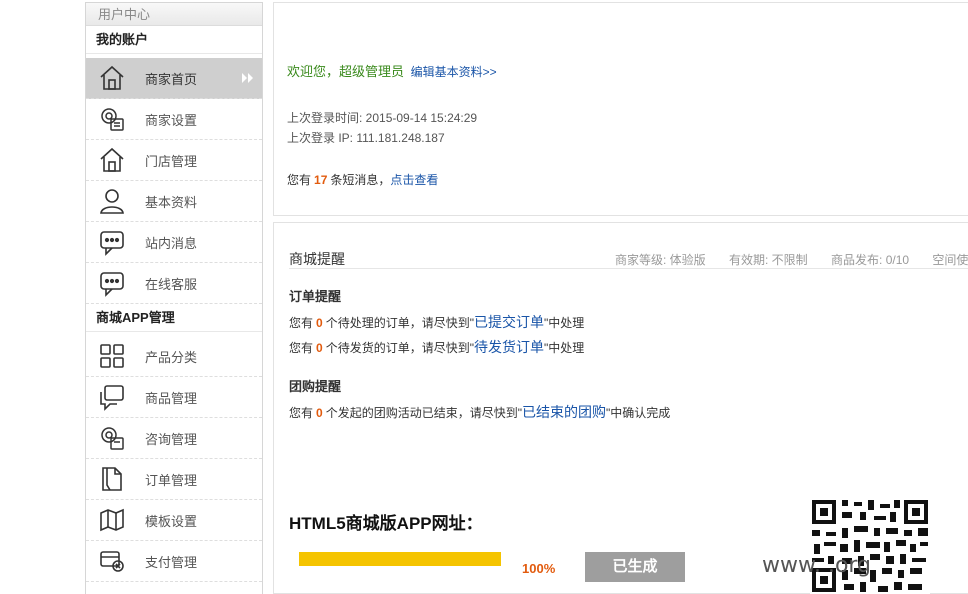 This screenshot has width=968, height=594. I want to click on welcome-line: 欢迎您，超级管理员 编辑基本资料>>, so click(392, 70).